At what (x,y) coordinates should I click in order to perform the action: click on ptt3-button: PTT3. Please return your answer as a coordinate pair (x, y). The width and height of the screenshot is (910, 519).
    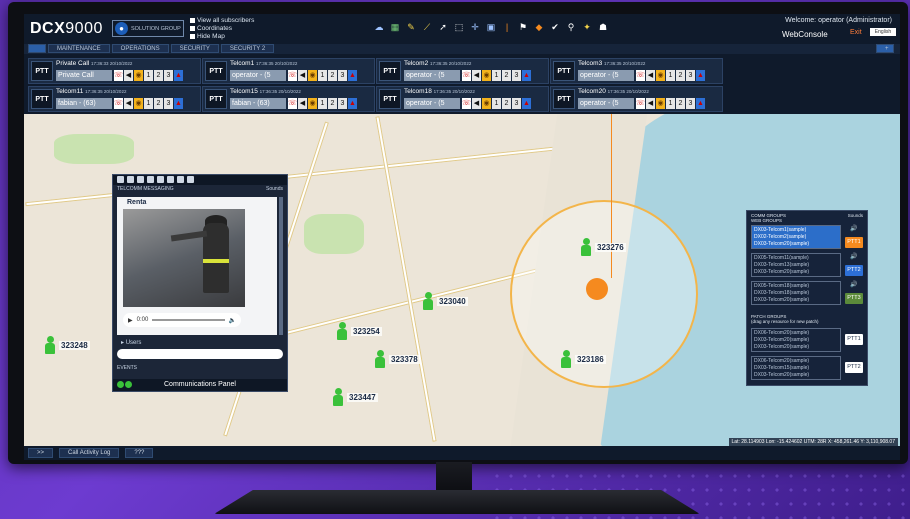
    Looking at the image, I should click on (854, 298).